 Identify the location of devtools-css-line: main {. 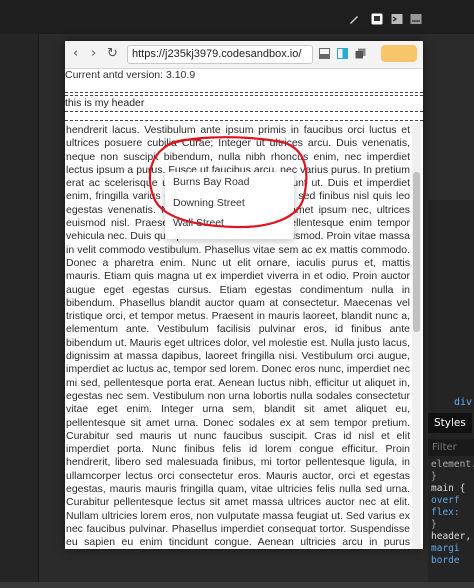
(448, 488).